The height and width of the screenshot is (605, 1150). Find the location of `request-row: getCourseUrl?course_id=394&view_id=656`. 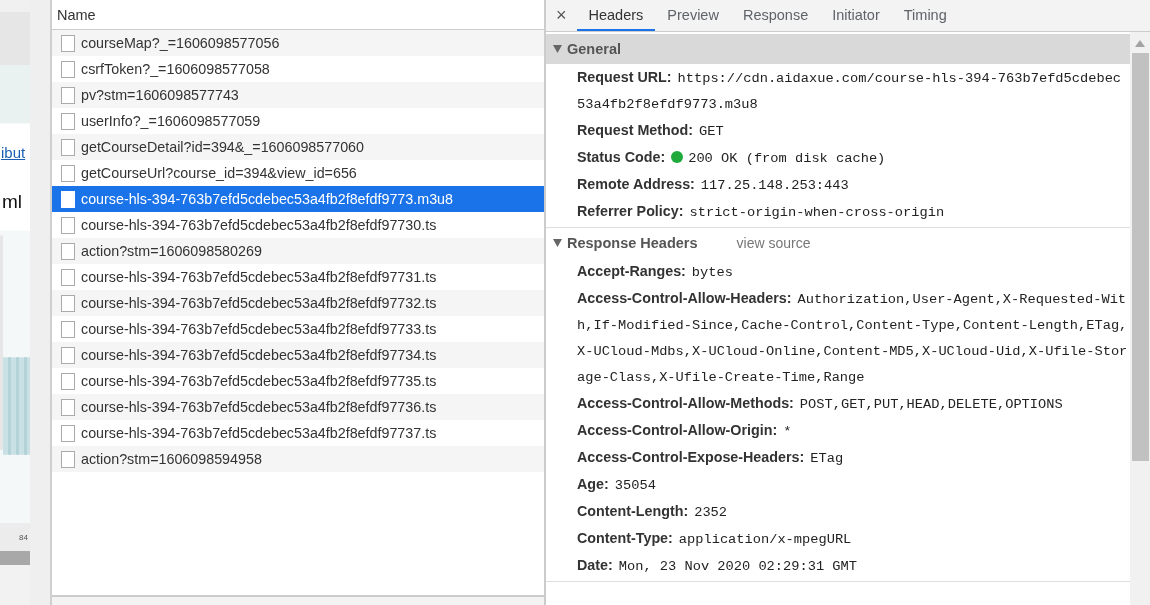

request-row: getCourseUrl?course_id=394&view_id=656 is located at coordinates (298, 173).